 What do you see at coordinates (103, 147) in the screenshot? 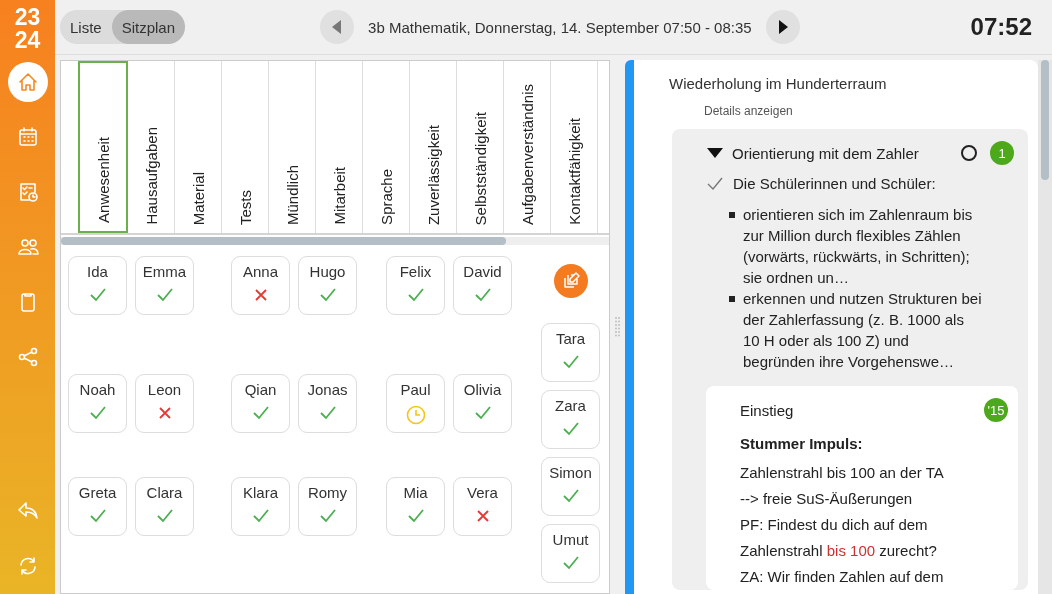
I see `category-column-header: Anwesenheit` at bounding box center [103, 147].